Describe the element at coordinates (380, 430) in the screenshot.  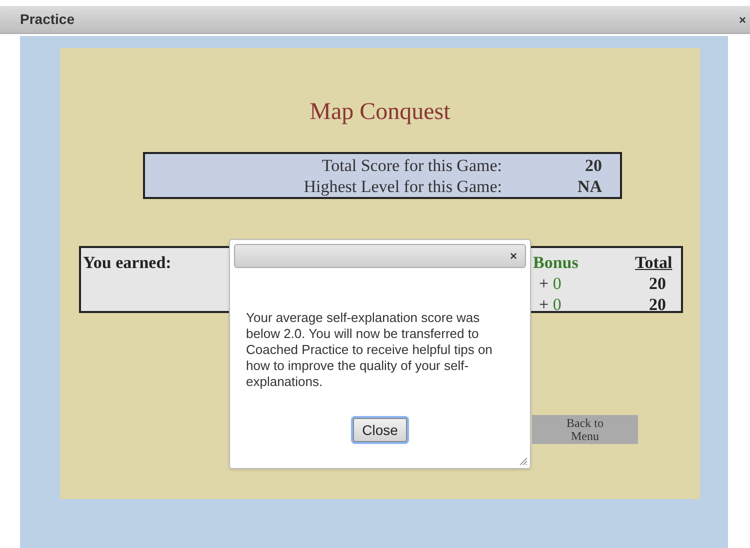
I see `close-dialog-button: Close` at that location.